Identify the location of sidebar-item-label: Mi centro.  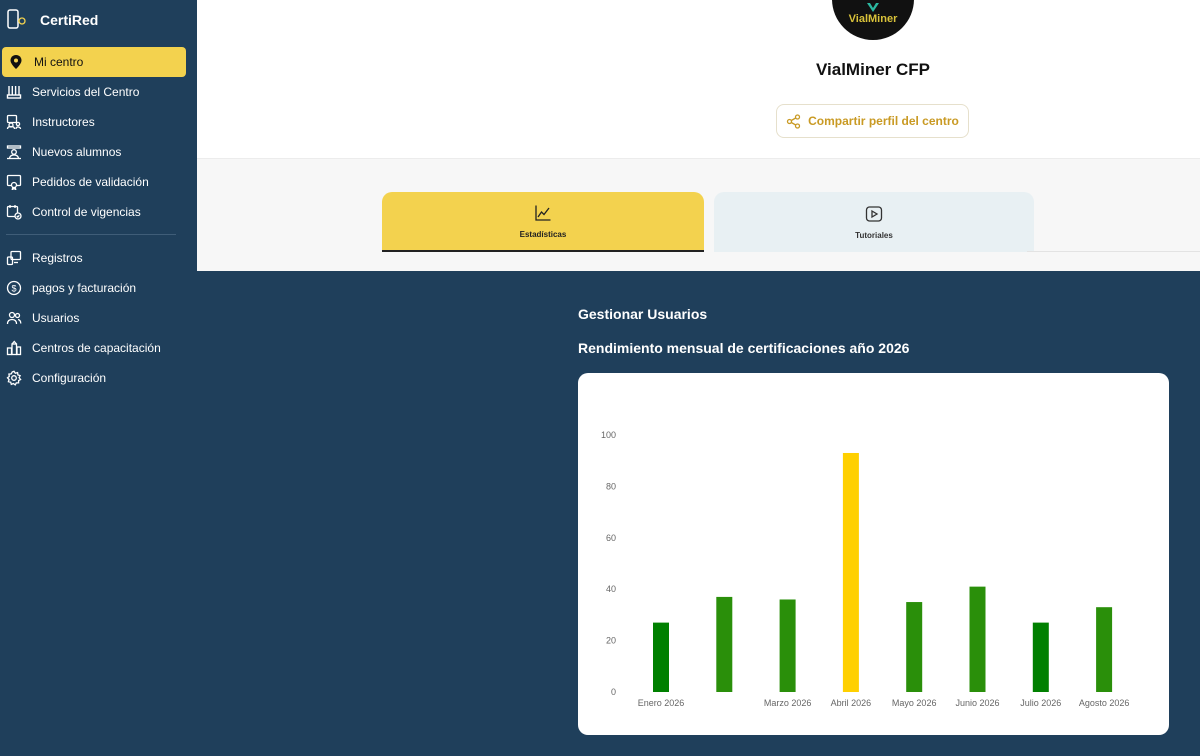
(59, 62).